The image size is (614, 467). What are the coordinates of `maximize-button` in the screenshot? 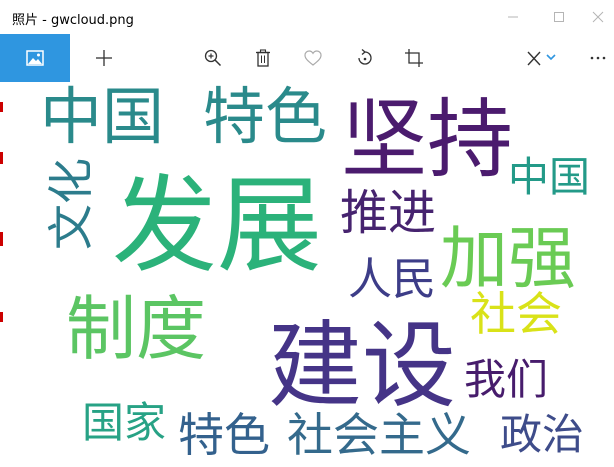 It's located at (559, 17).